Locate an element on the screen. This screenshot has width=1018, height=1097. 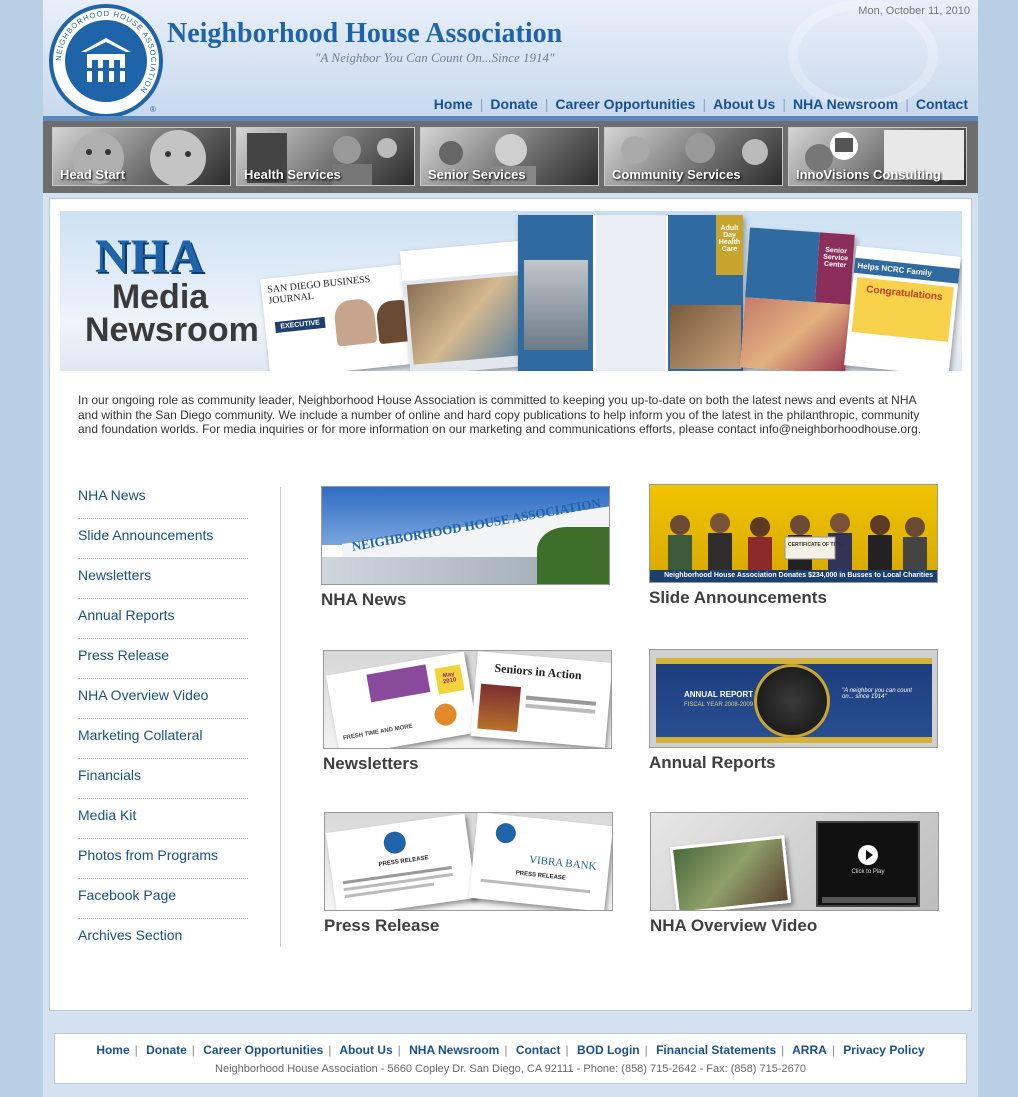
sidebar-item-photos-from-programs: Photos from Programs is located at coordinates (163, 859).